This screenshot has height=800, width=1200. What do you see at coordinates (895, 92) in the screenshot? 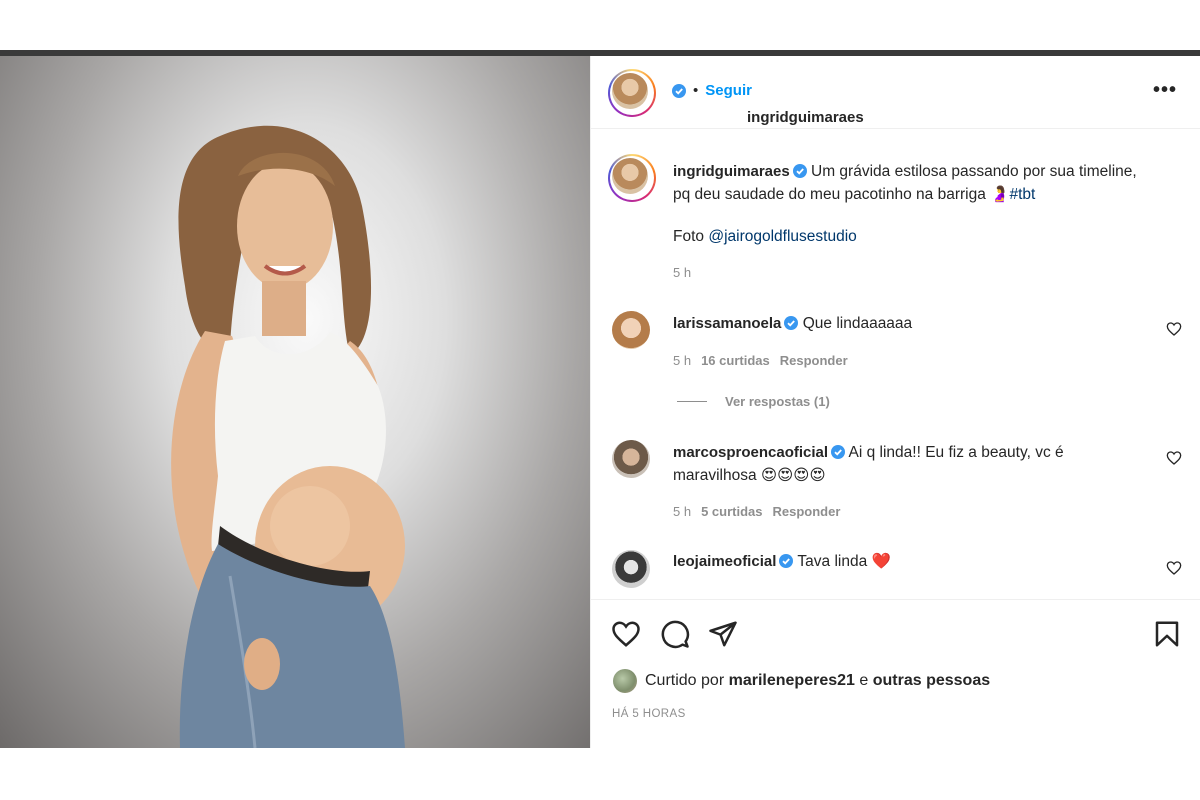
I see `post-header: ingridguimaraes • Seguir •••` at bounding box center [895, 92].